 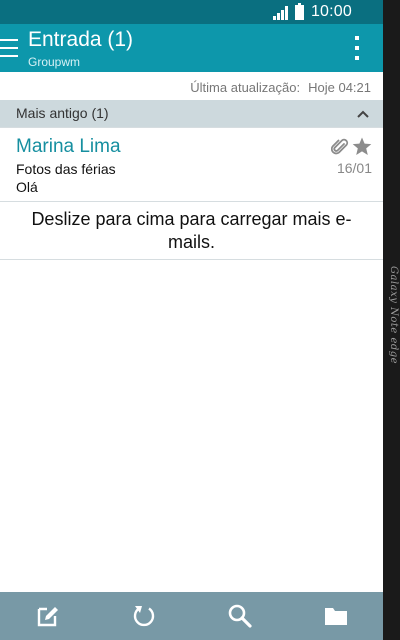 What do you see at coordinates (281, 12) in the screenshot?
I see `signal-icon` at bounding box center [281, 12].